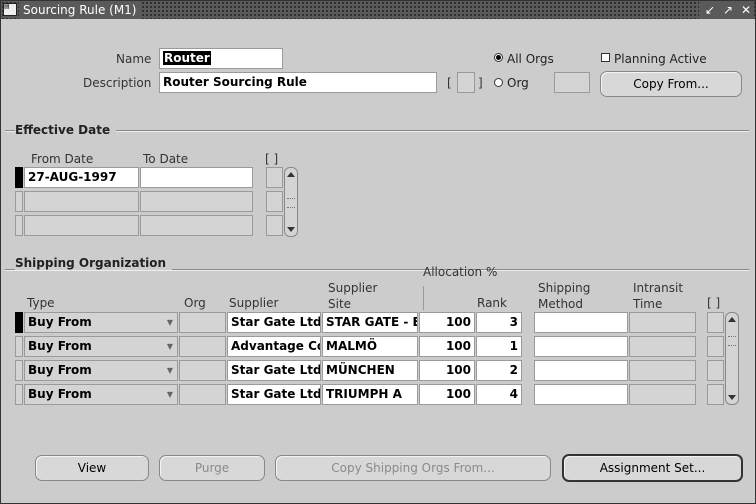 The width and height of the screenshot is (756, 504). What do you see at coordinates (94, 263) in the screenshot?
I see `shipping-org-title: Shipping Organization` at bounding box center [94, 263].